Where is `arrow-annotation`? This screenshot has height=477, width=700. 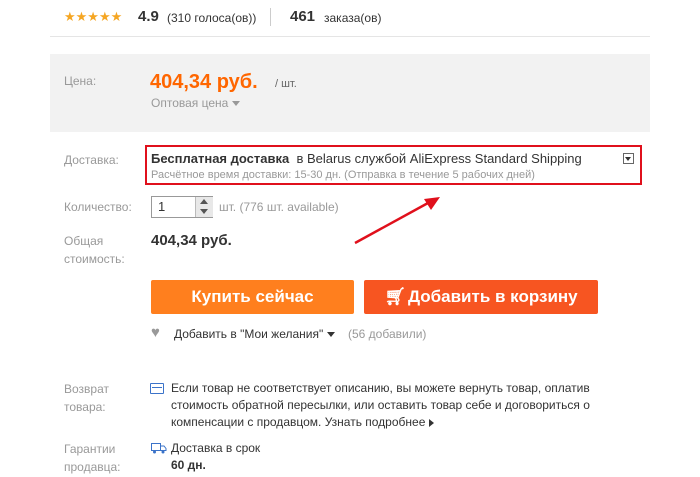 arrow-annotation is located at coordinates (397, 221).